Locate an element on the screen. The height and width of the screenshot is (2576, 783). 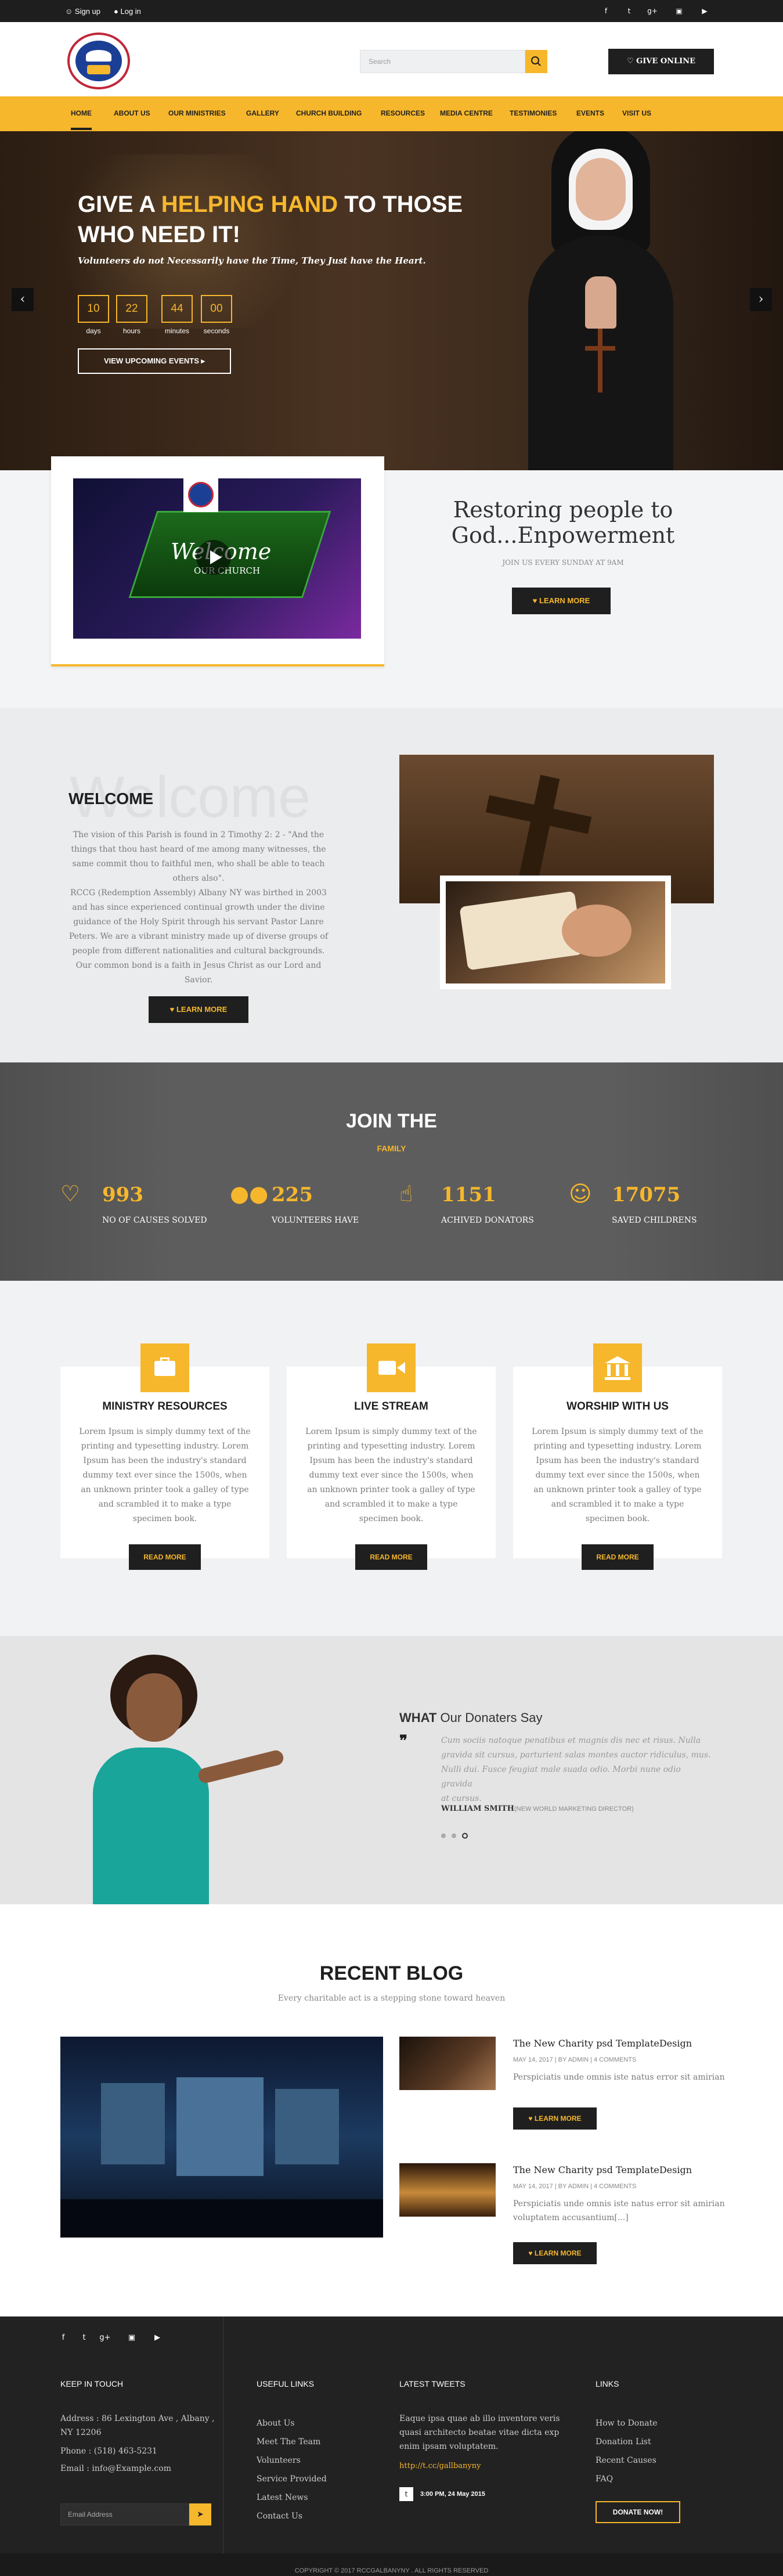
blog-post-1-image is located at coordinates (447, 2063).